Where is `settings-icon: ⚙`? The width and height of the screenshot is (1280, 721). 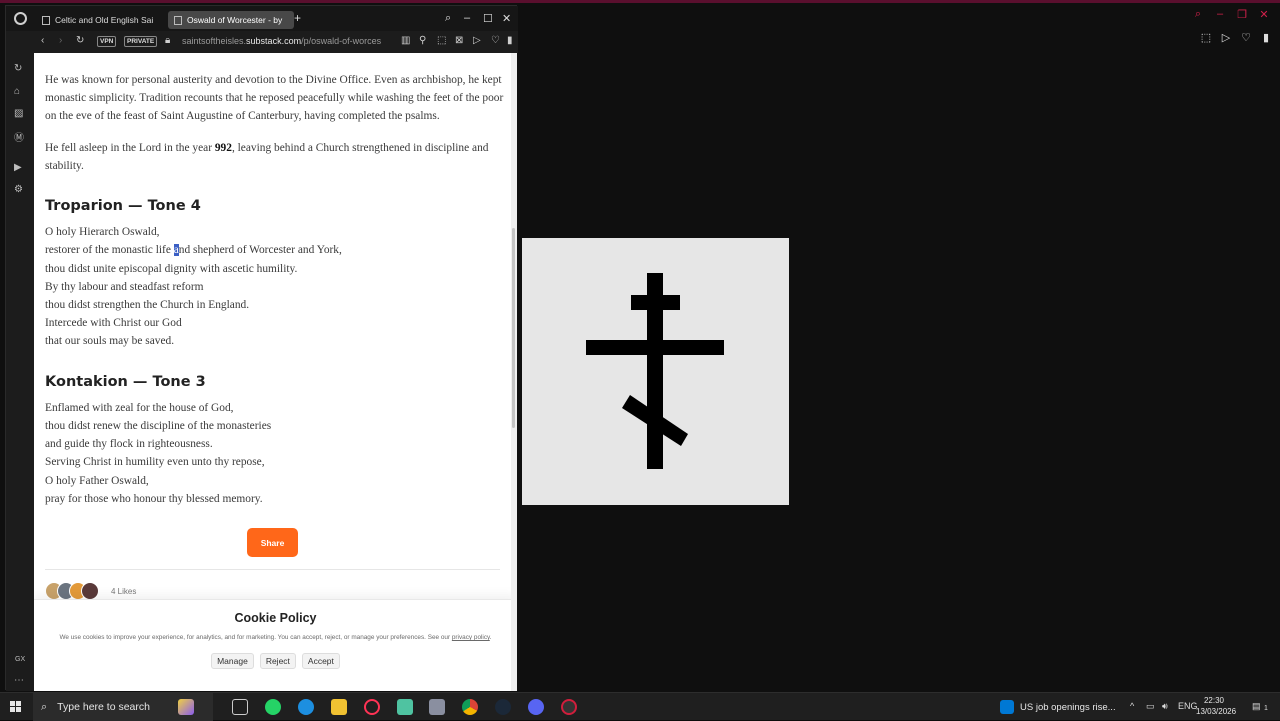
settings-icon: ⚙ is located at coordinates (18, 189).